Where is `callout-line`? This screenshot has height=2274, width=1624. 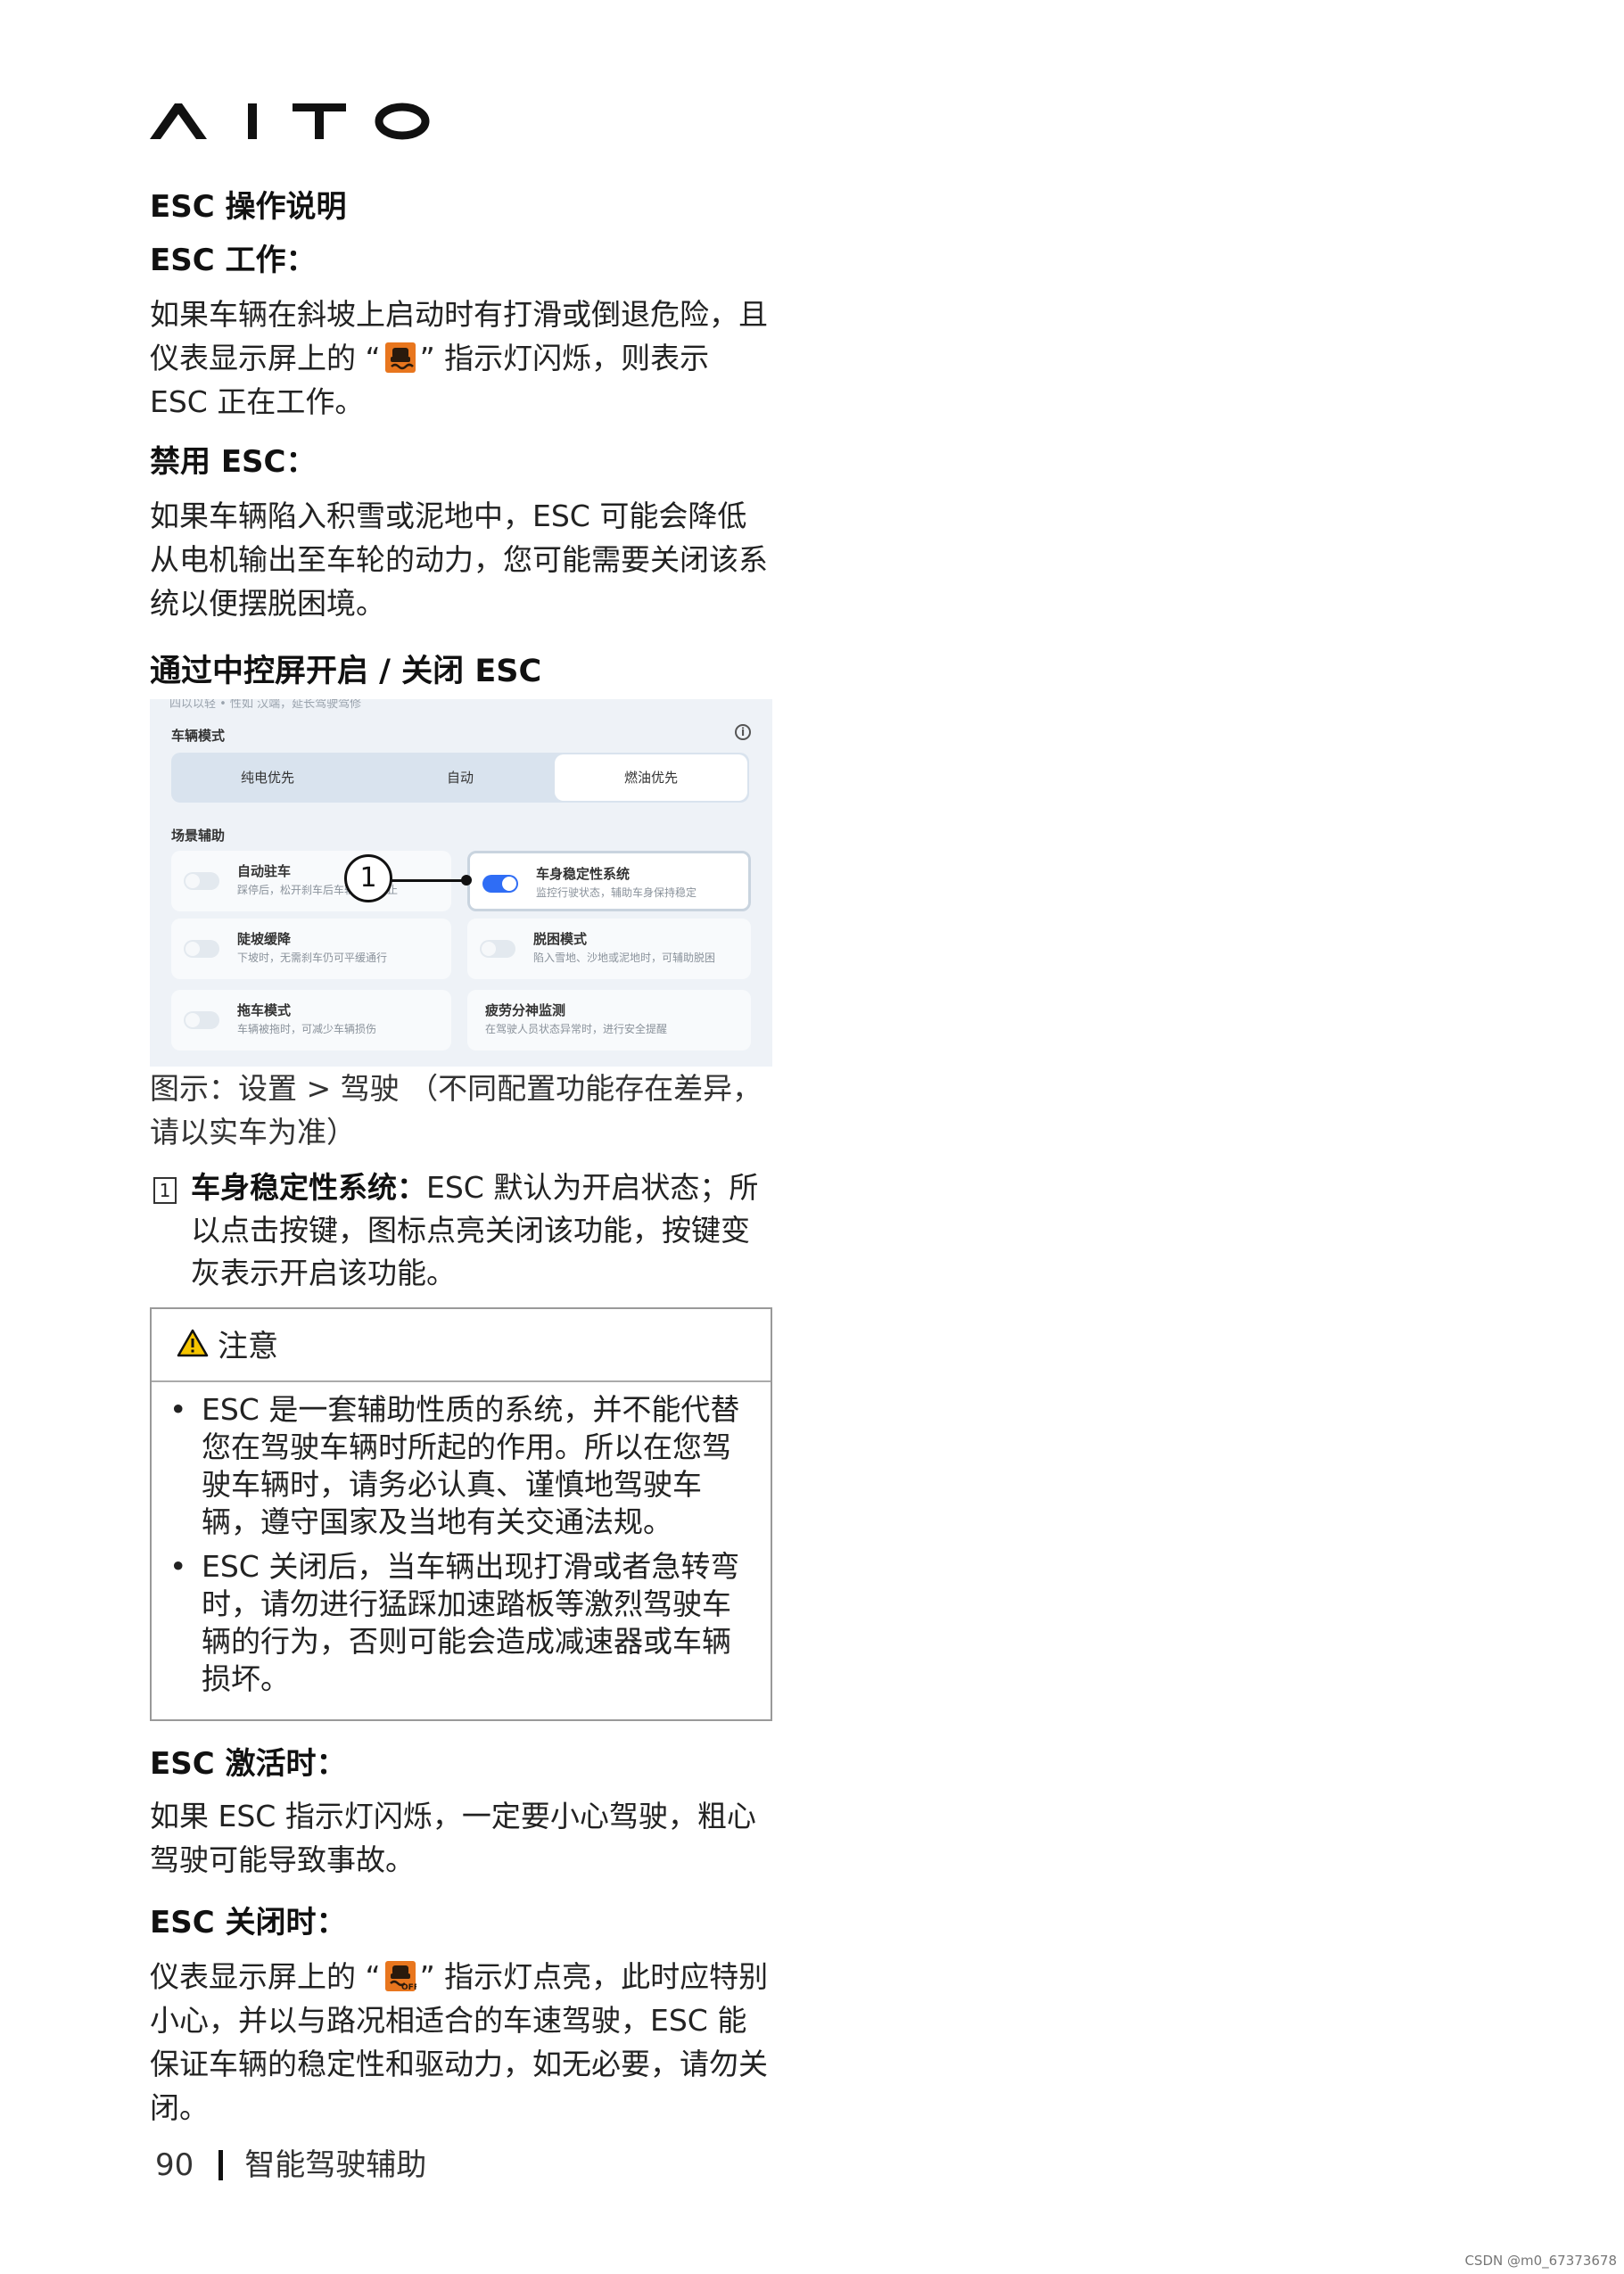
callout-line is located at coordinates (424, 880).